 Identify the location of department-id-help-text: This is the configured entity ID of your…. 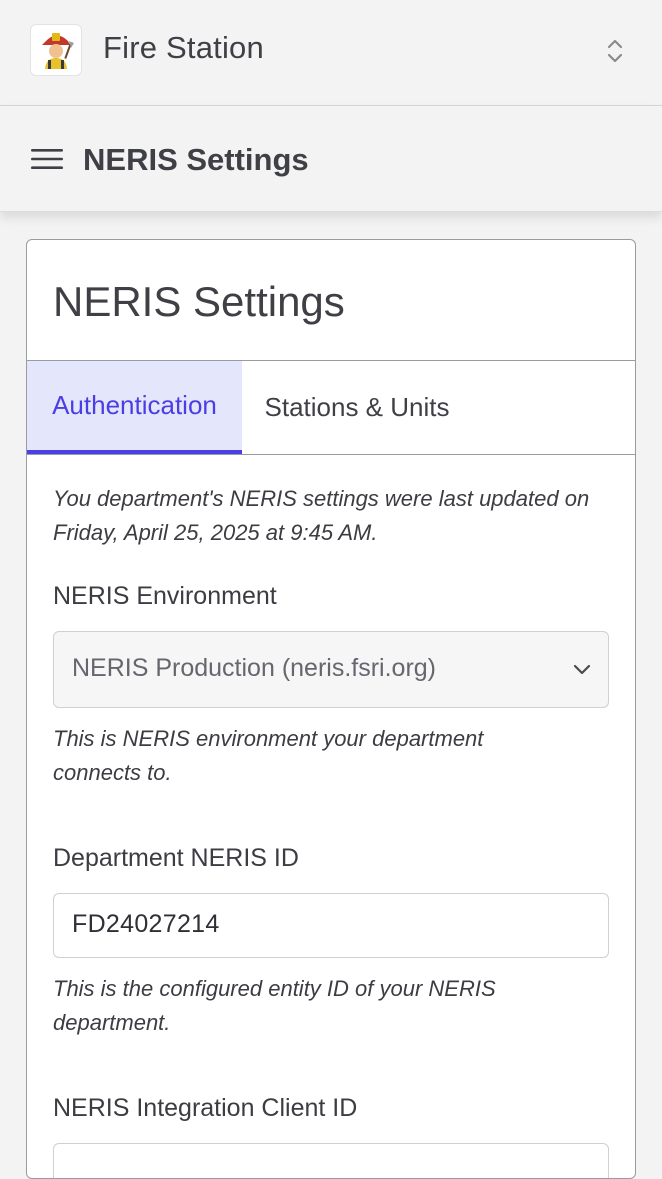
(274, 1005).